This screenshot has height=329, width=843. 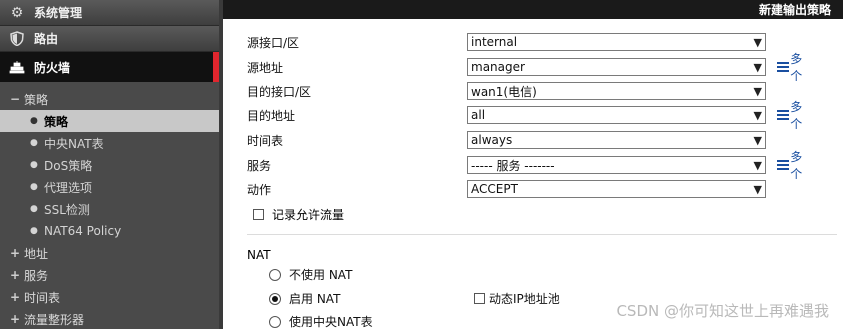 I want to click on nat-option-enable: 启用 NAT, so click(x=304, y=298).